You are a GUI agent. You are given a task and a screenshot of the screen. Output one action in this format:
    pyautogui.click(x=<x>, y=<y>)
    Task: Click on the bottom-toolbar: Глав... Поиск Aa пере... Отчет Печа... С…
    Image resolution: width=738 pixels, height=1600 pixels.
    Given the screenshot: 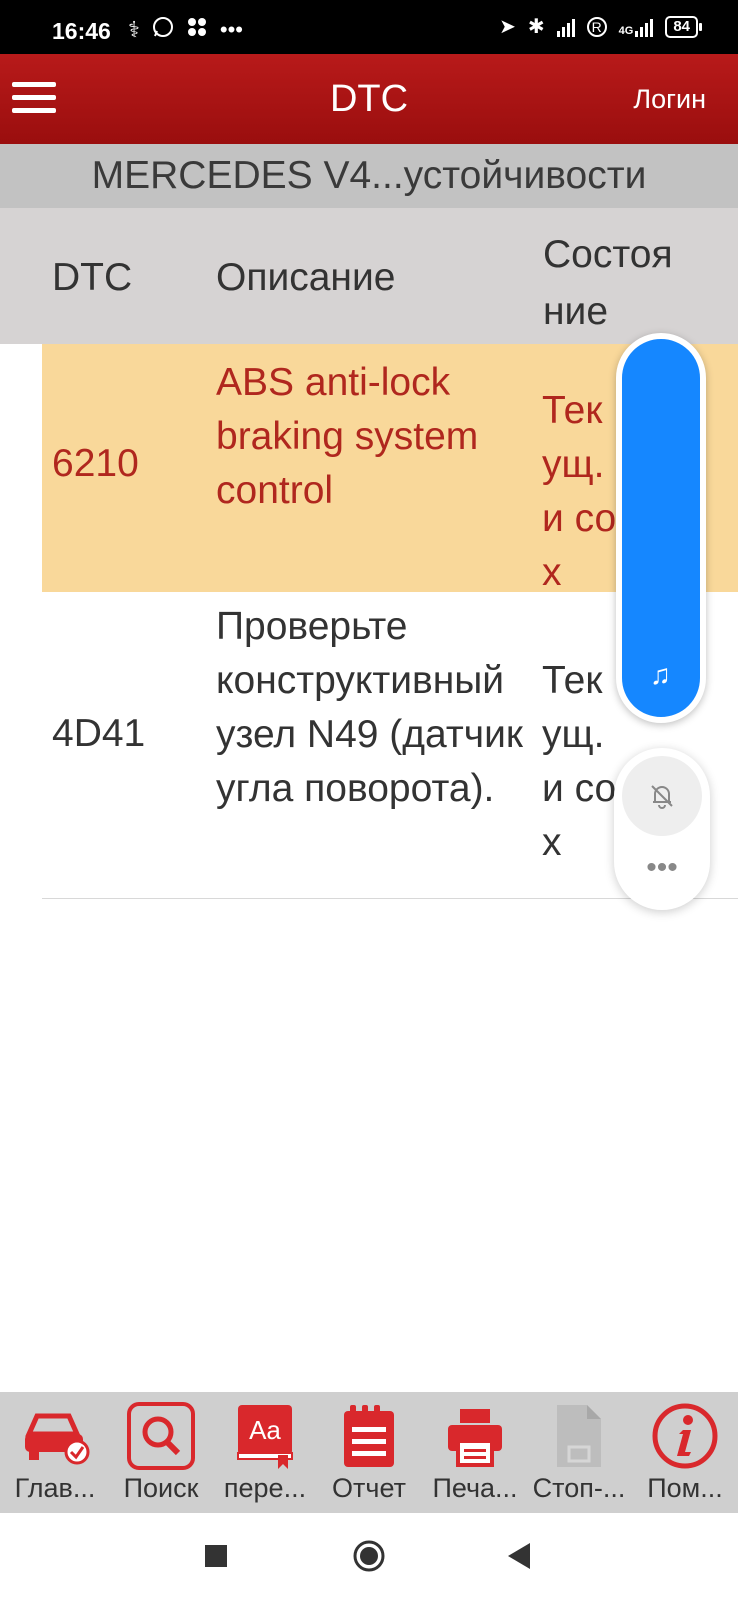 What is the action you would take?
    pyautogui.click(x=369, y=1452)
    